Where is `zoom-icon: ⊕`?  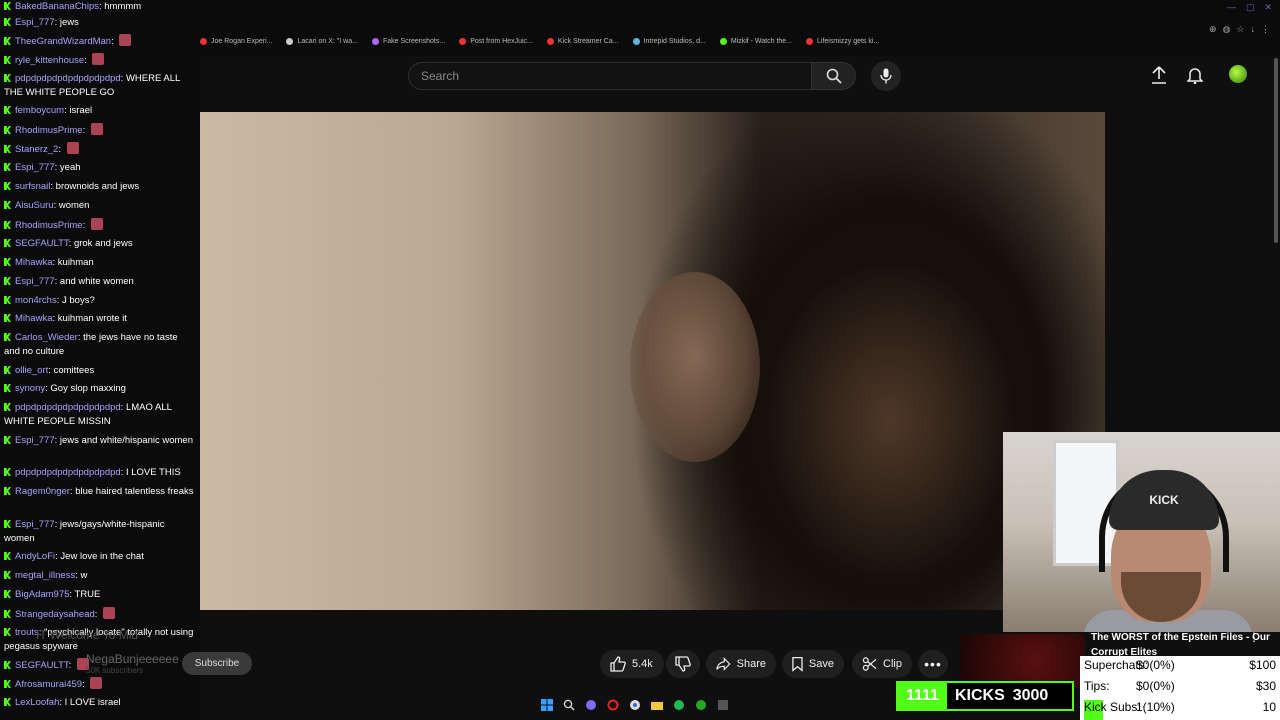
zoom-icon: ⊕ is located at coordinates (1213, 29).